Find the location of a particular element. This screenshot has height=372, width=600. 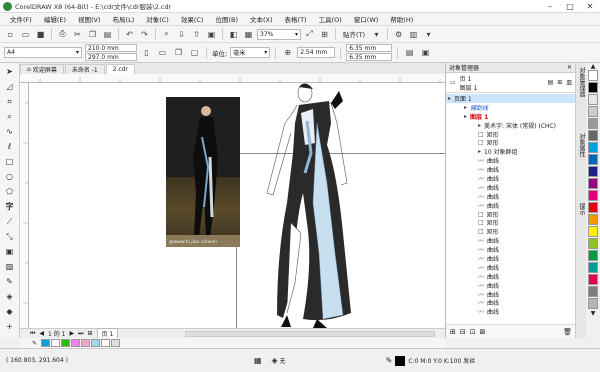

tree-row: ▸ 美术字: 宋体 (常规) (CHC) is located at coordinates (510, 125).